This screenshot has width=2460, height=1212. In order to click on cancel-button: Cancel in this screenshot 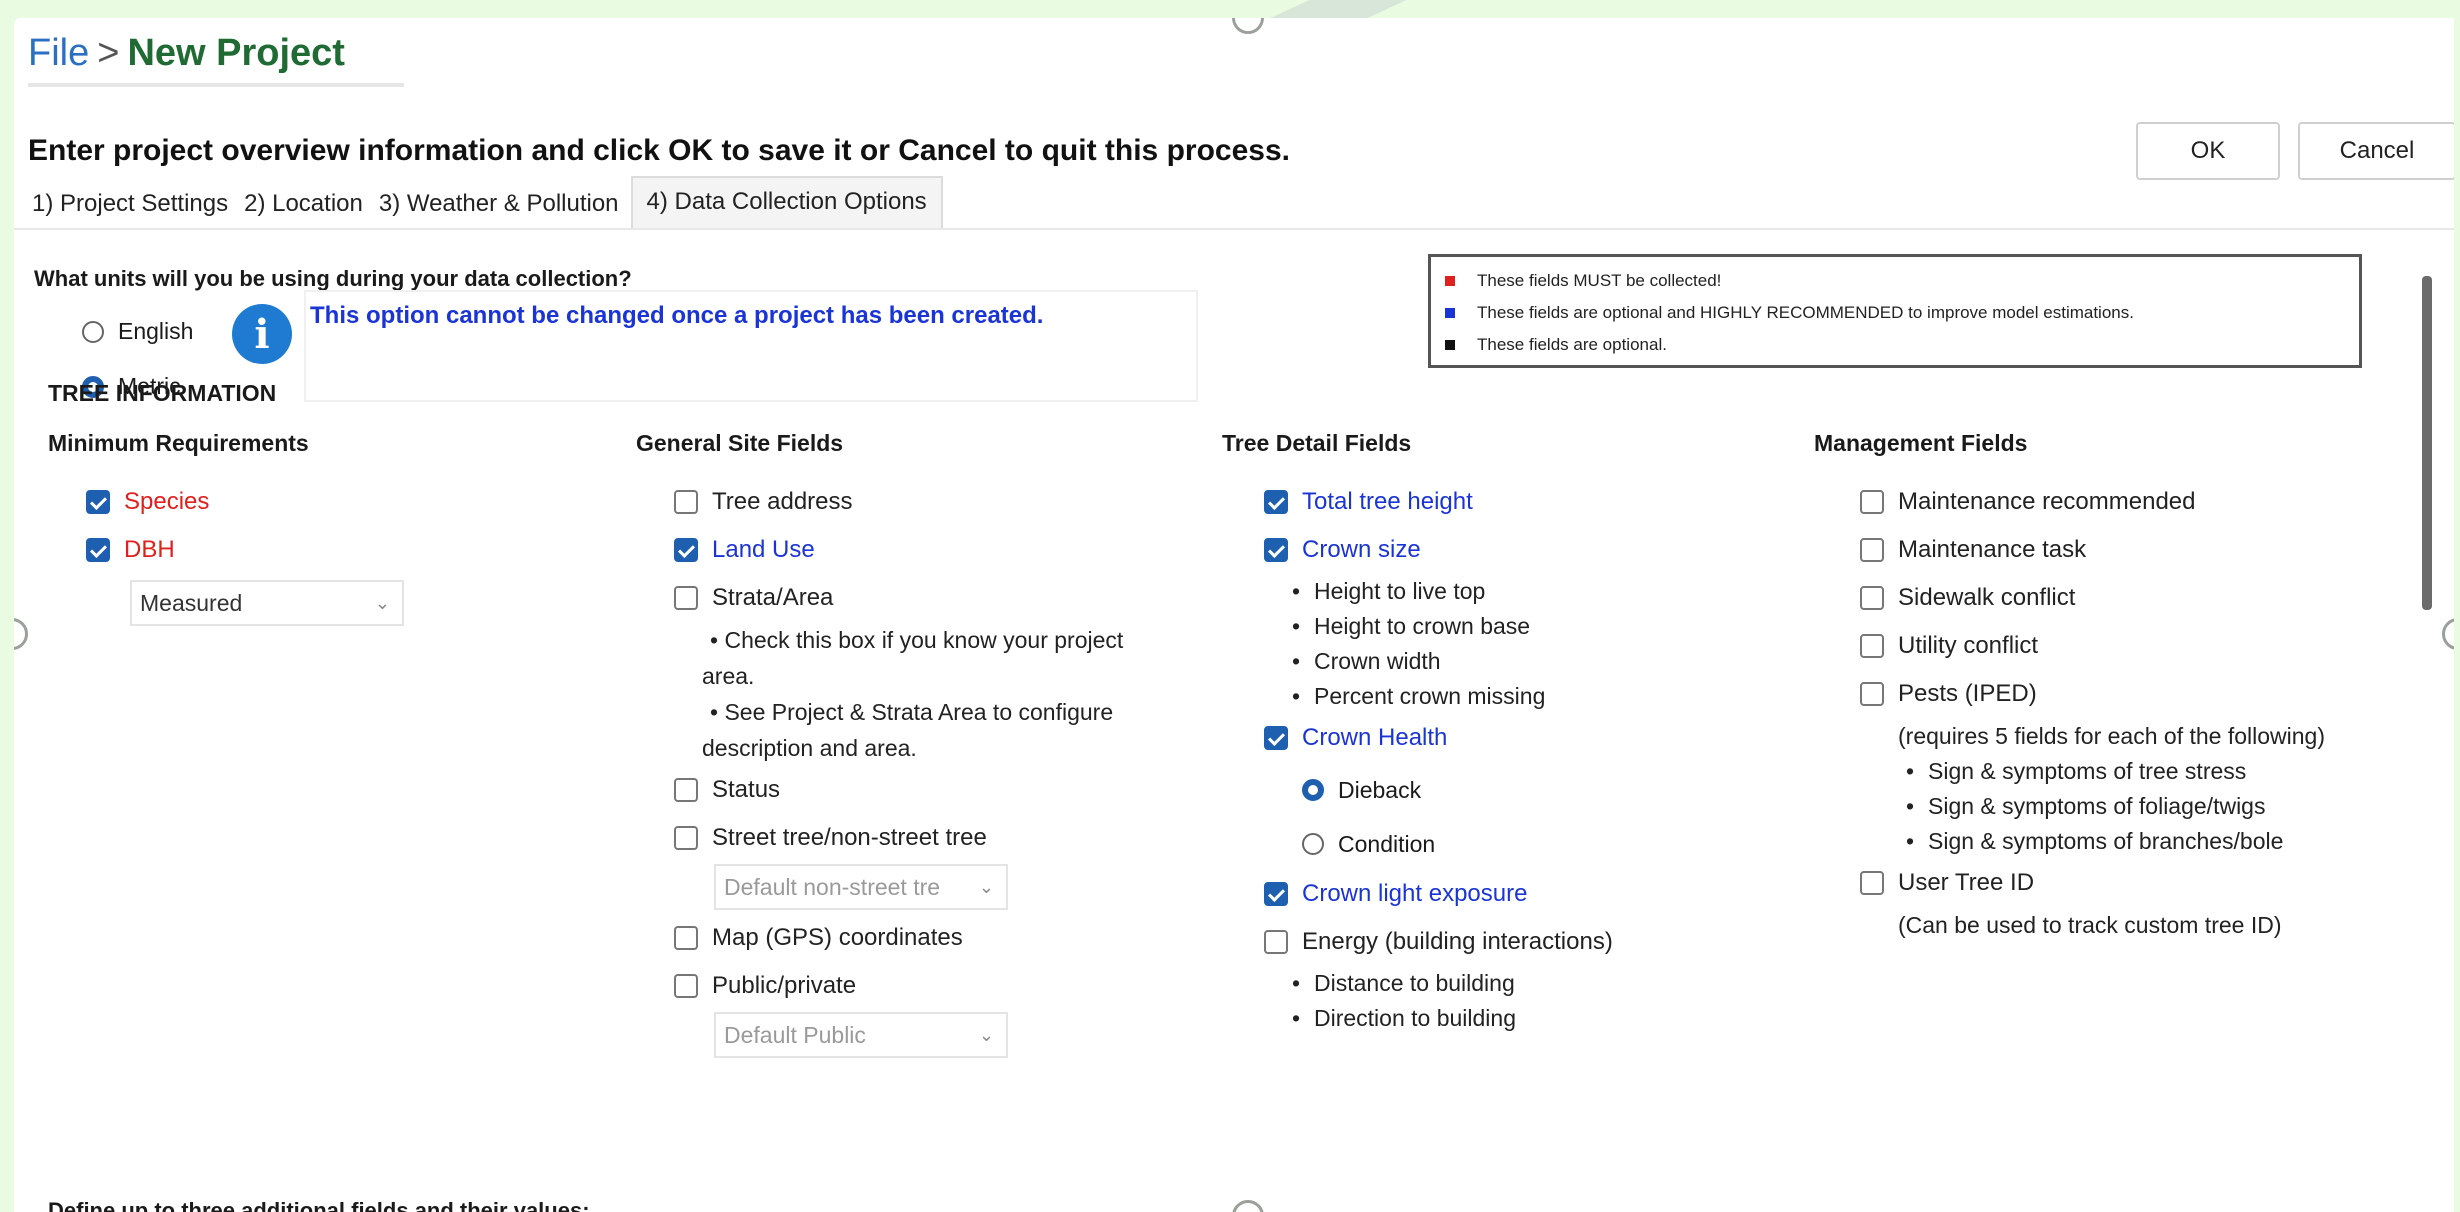, I will do `click(2376, 151)`.